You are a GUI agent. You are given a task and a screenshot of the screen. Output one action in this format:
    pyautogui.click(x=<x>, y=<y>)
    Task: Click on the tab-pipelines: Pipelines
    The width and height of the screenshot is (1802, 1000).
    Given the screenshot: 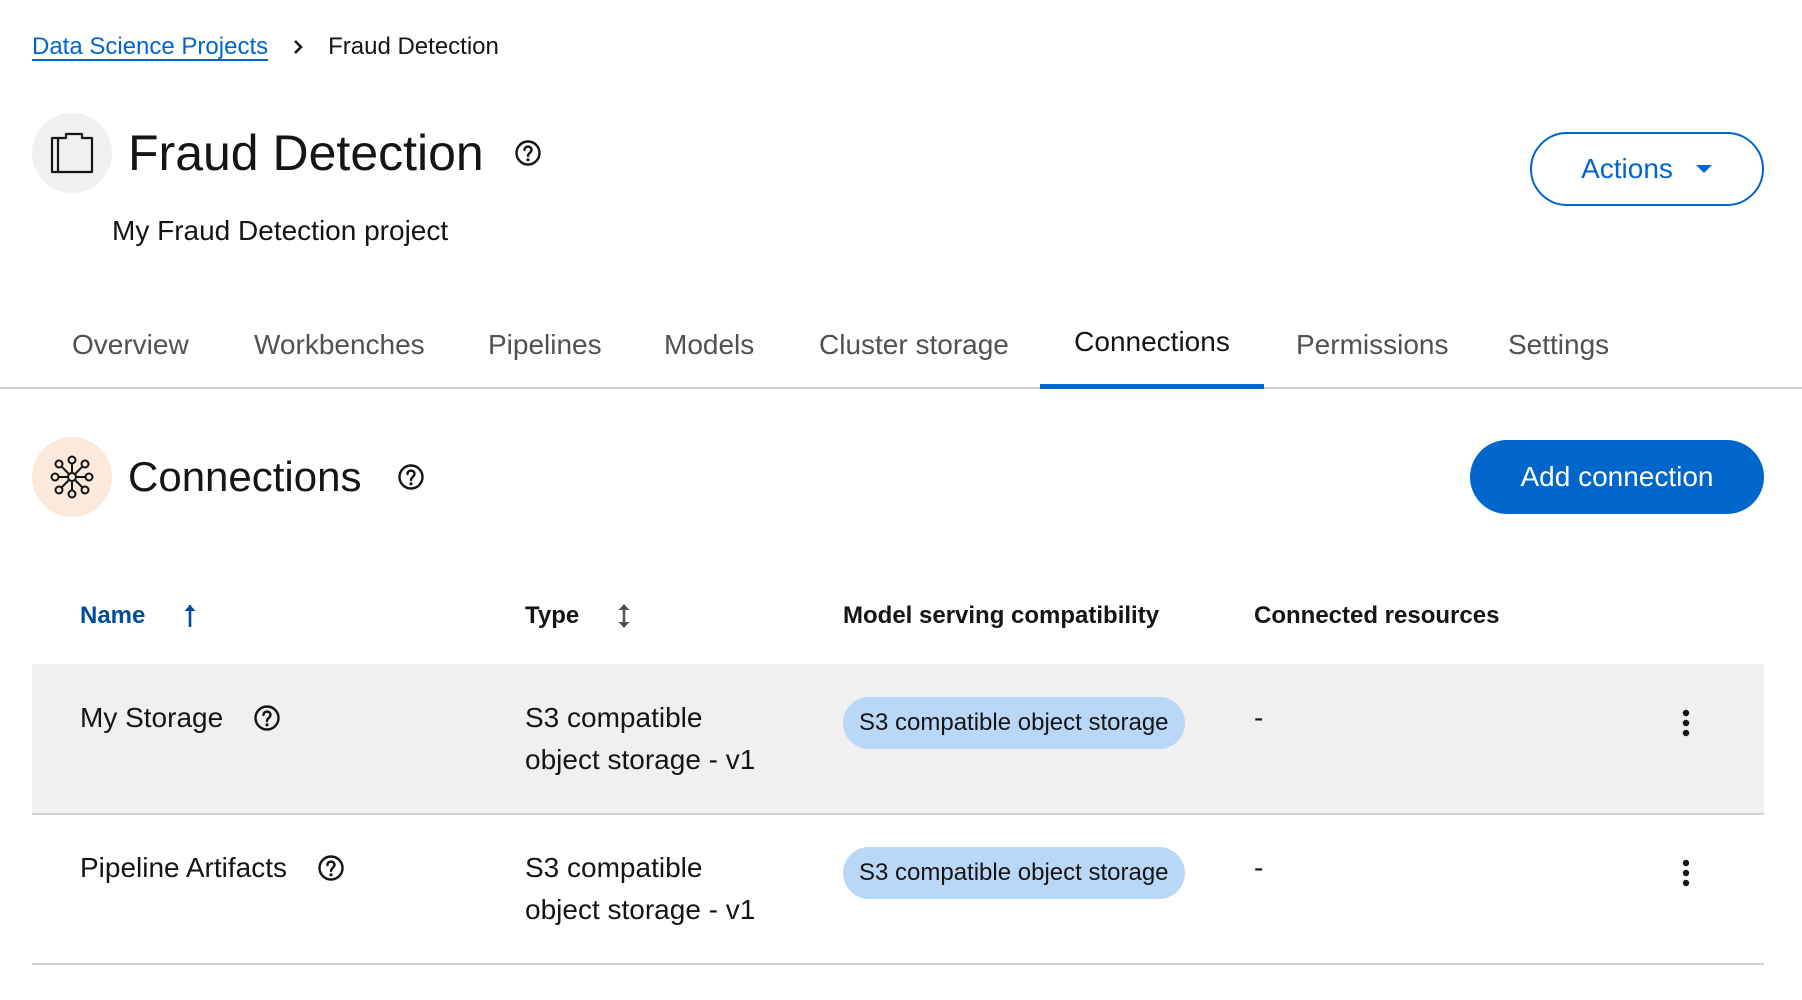 What is the action you would take?
    pyautogui.click(x=545, y=344)
    